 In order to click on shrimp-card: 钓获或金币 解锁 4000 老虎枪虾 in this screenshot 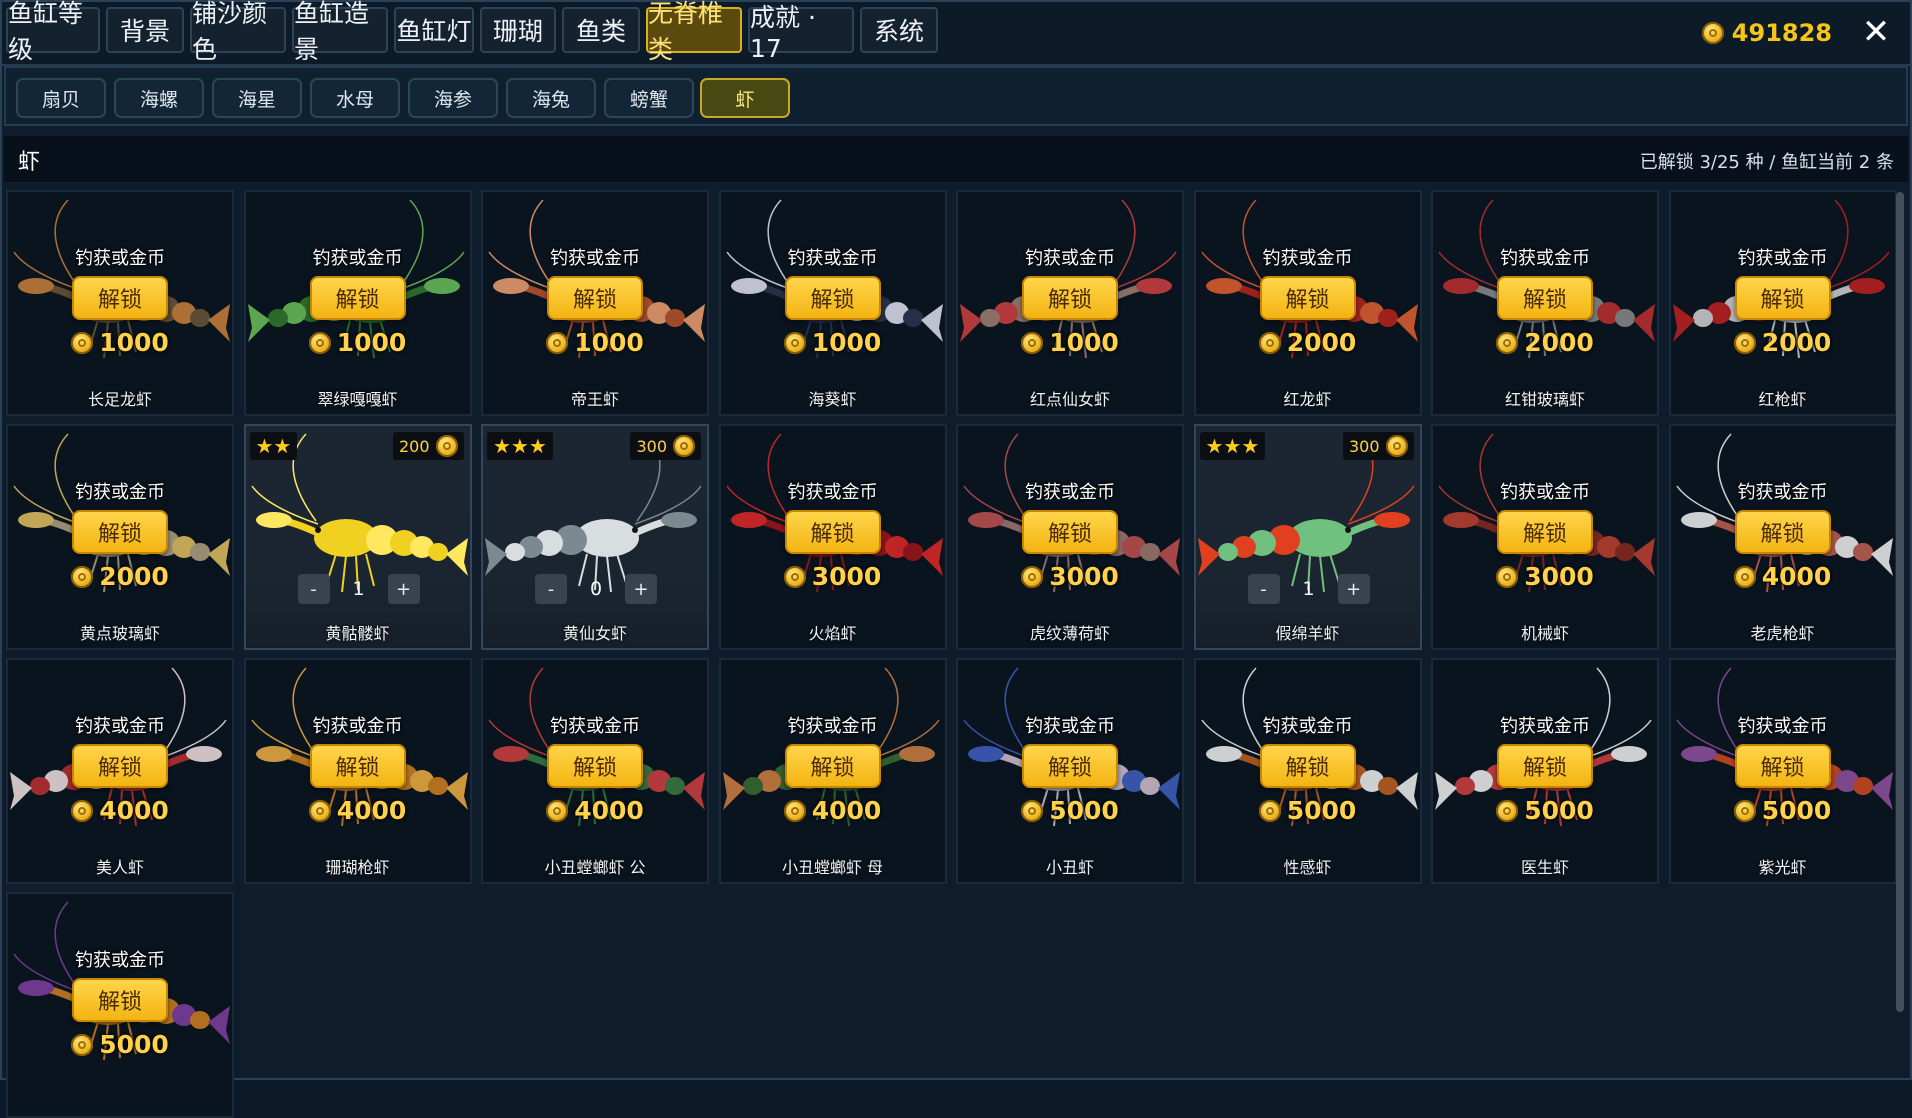, I will do `click(1782, 537)`.